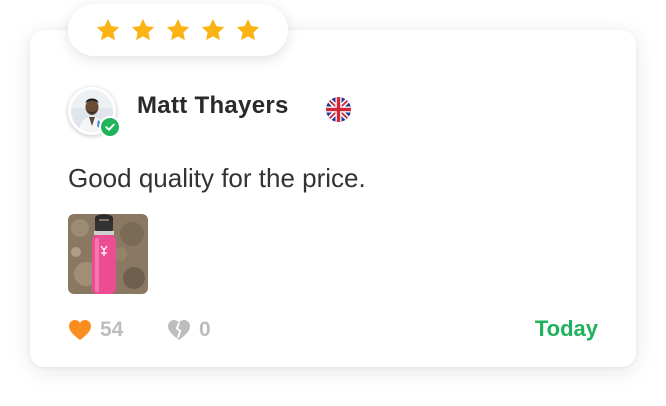 The width and height of the screenshot is (666, 406). What do you see at coordinates (95, 330) in the screenshot?
I see `like-button: 54` at bounding box center [95, 330].